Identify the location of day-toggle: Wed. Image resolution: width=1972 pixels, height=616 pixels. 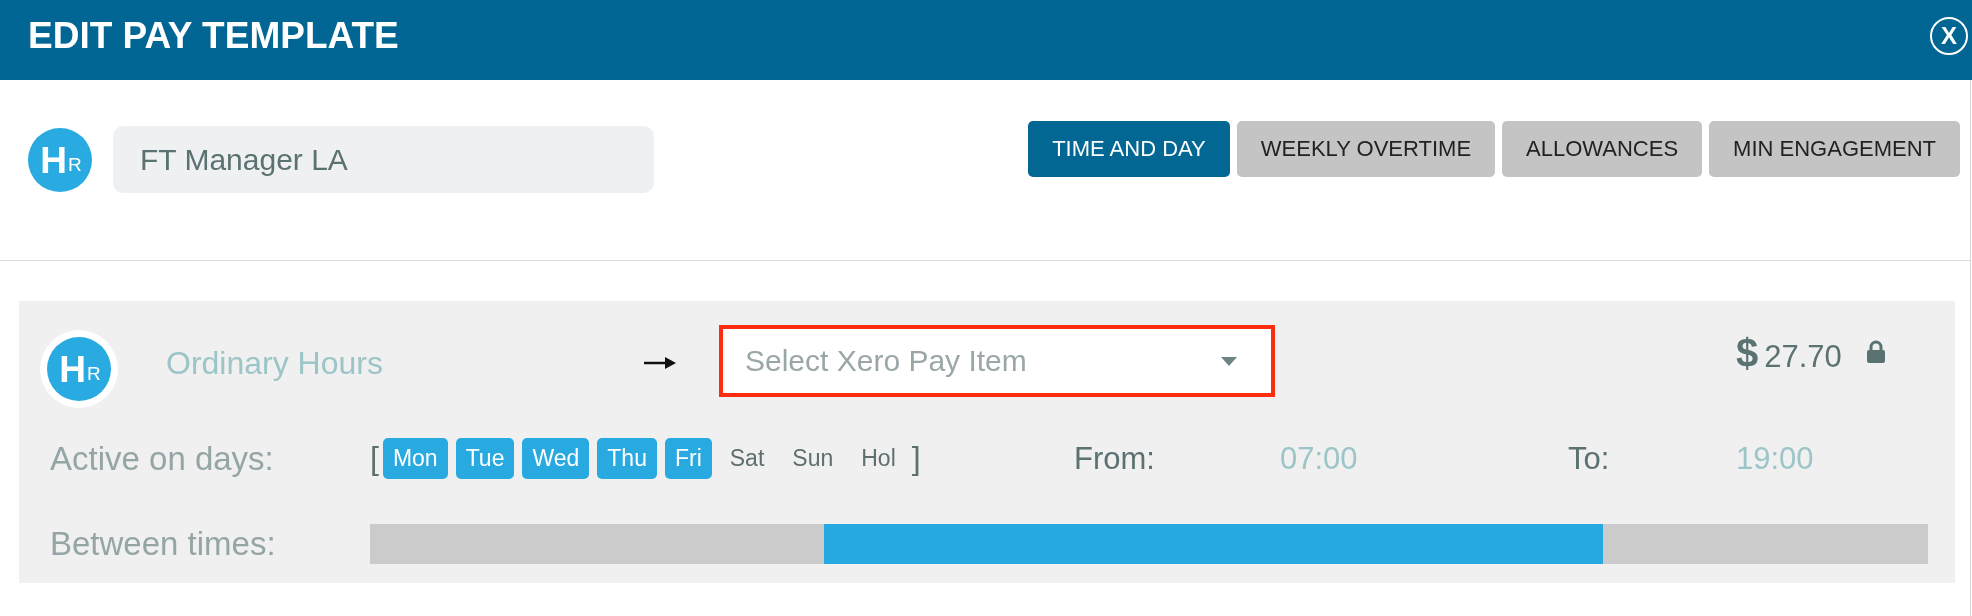
(556, 458).